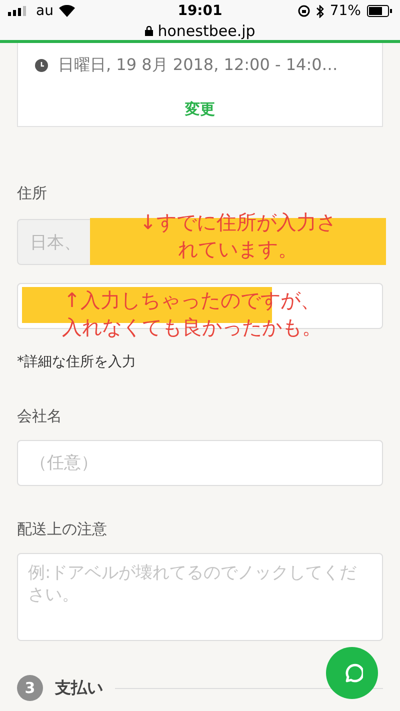  What do you see at coordinates (67, 11) in the screenshot?
I see `wifi-icon` at bounding box center [67, 11].